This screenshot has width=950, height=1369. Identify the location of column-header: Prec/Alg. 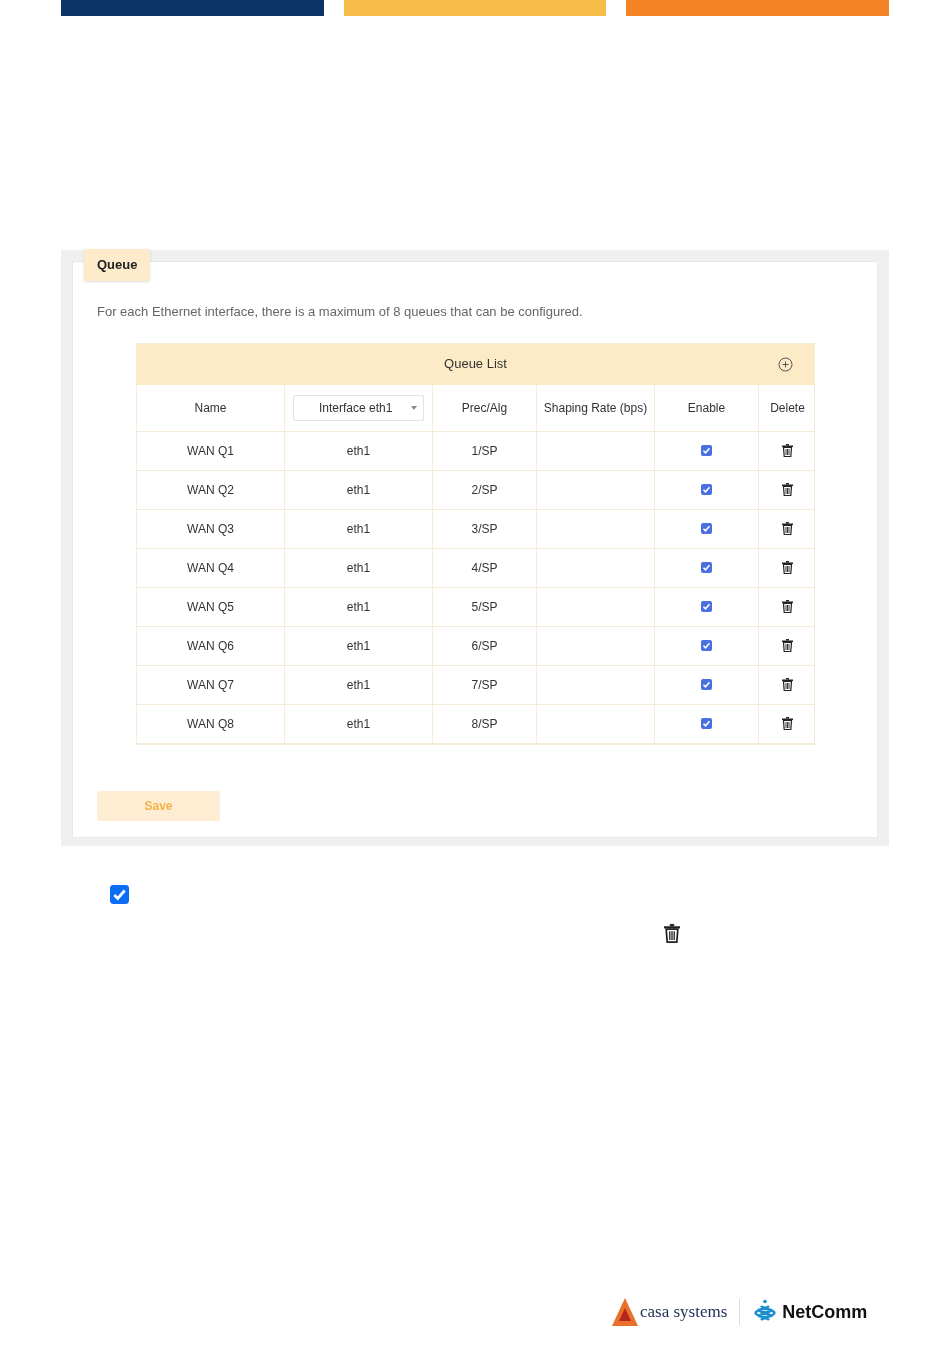
(485, 407).